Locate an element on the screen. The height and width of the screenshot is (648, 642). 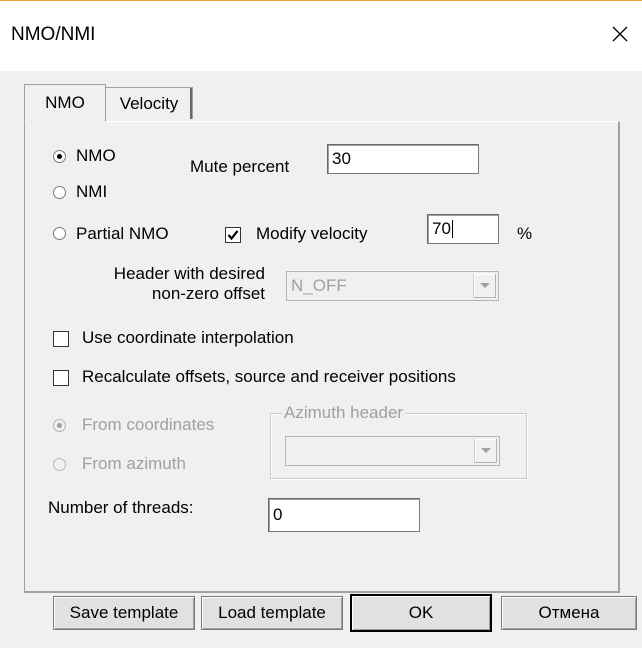
radio-from-coordinates is located at coordinates (59, 425).